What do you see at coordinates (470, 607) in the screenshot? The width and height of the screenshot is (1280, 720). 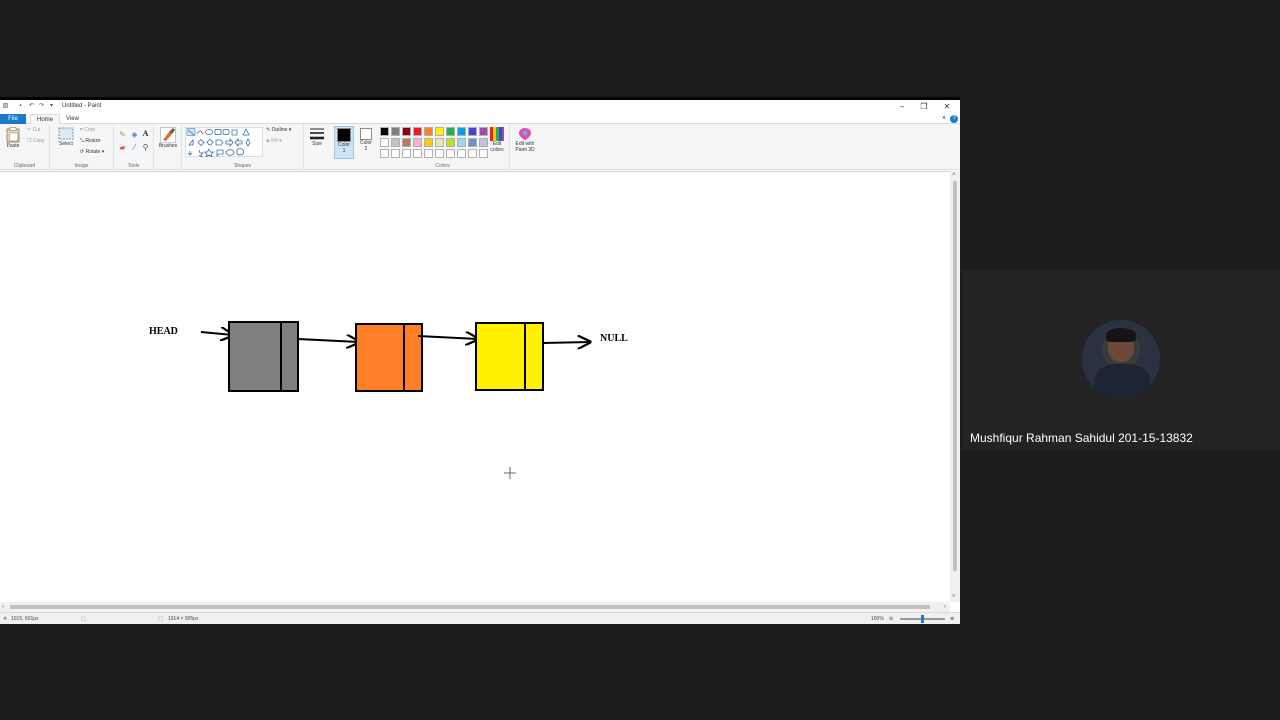 I see `horizontal-scroll-thumb` at bounding box center [470, 607].